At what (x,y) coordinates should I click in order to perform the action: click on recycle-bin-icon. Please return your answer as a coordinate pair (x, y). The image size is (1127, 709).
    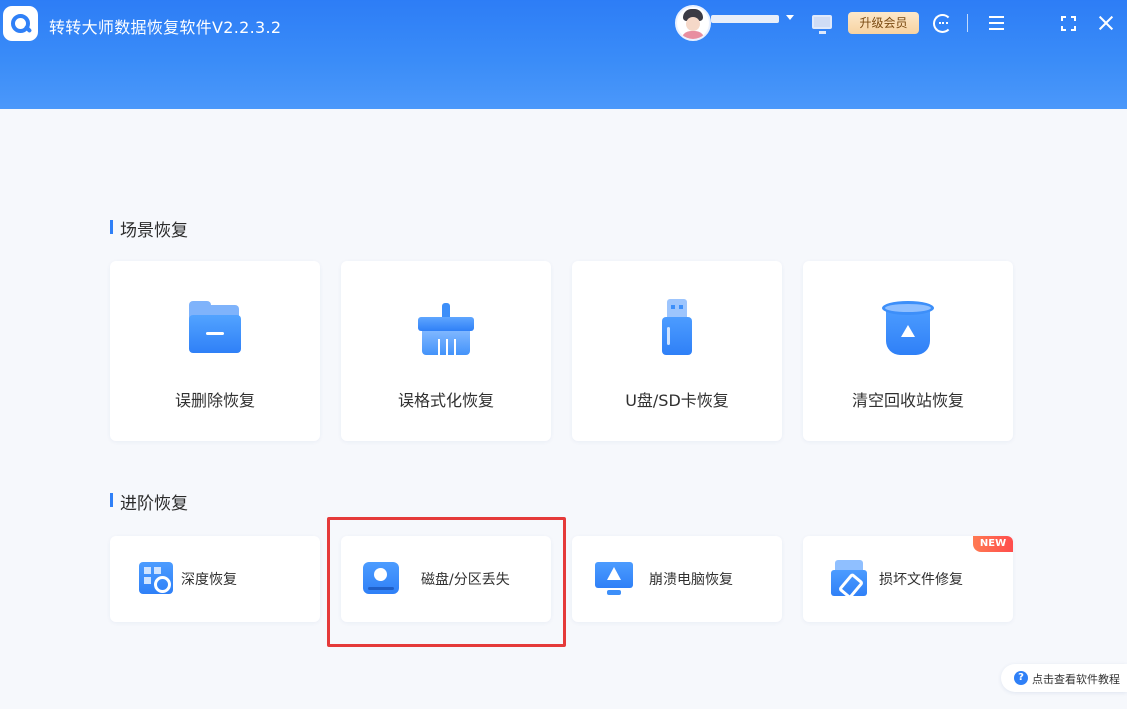
    Looking at the image, I should click on (908, 329).